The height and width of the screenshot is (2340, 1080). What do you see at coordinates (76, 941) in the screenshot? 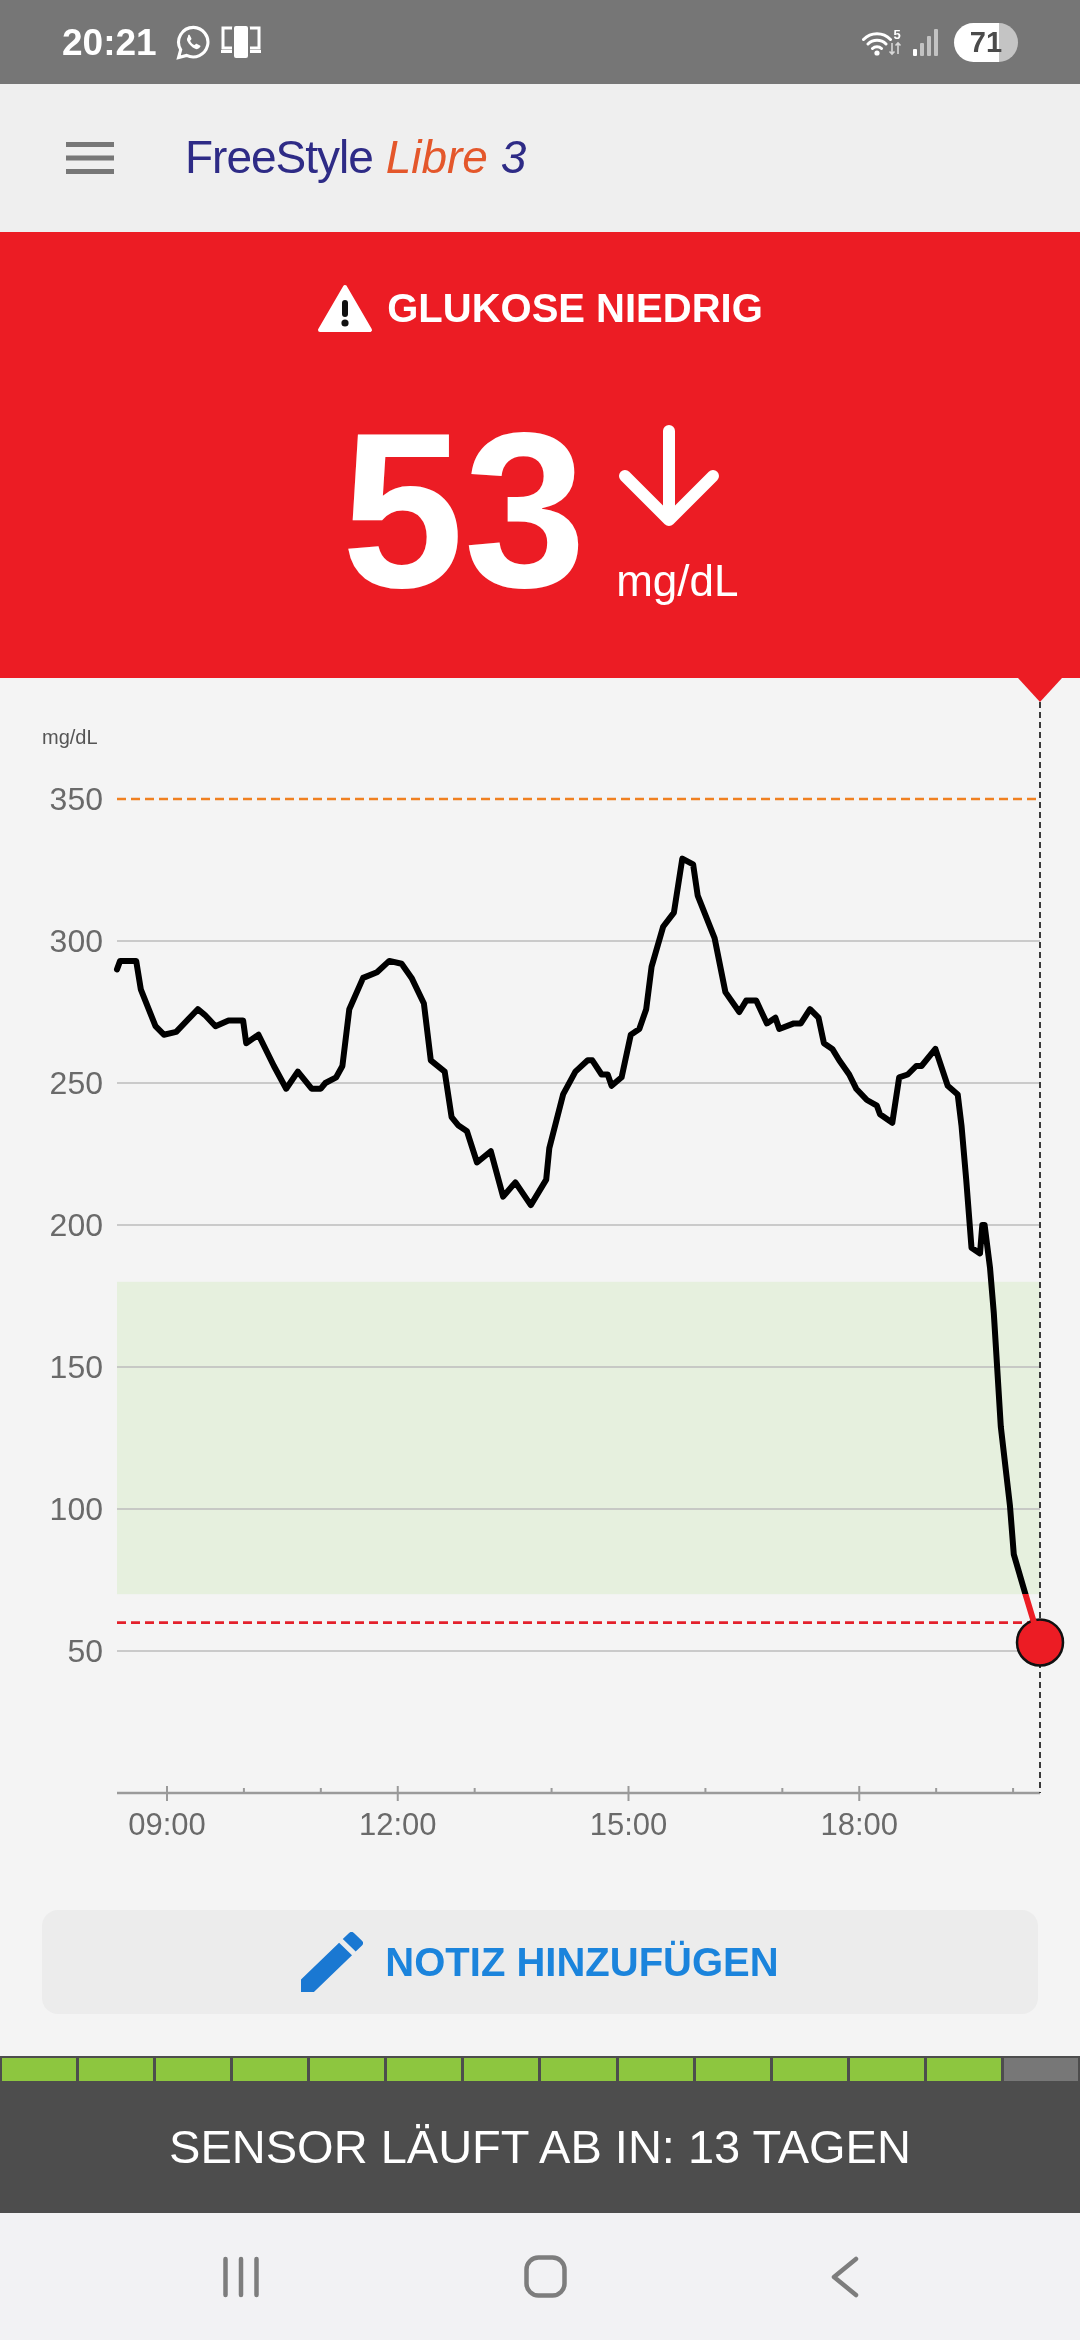
I see `y-axis-label: 300` at bounding box center [76, 941].